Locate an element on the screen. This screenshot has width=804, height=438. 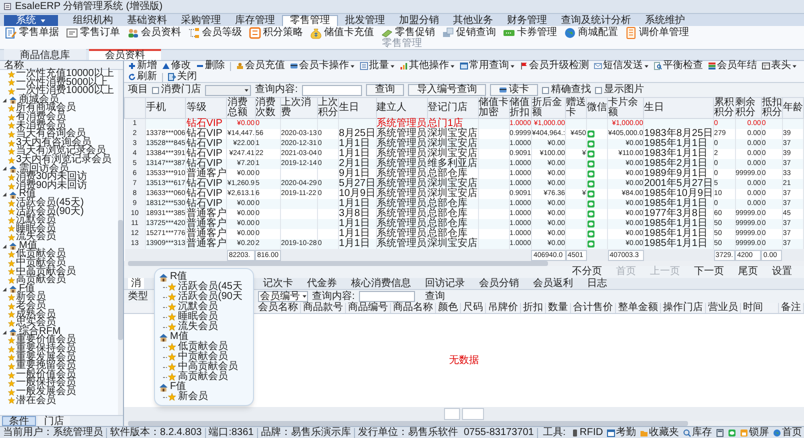
menu-tab: 查询及统计分析 is located at coordinates (596, 20).